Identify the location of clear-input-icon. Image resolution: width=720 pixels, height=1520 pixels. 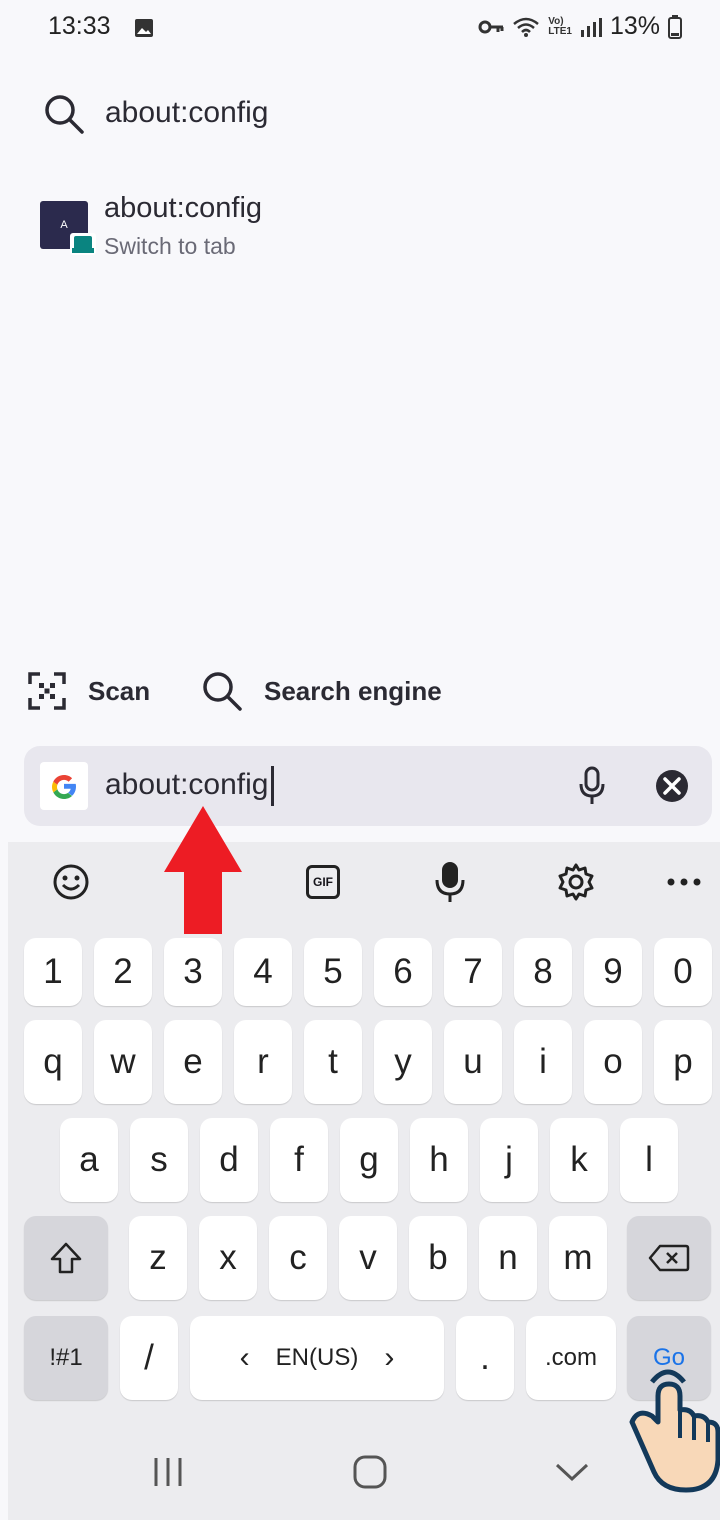
(672, 786).